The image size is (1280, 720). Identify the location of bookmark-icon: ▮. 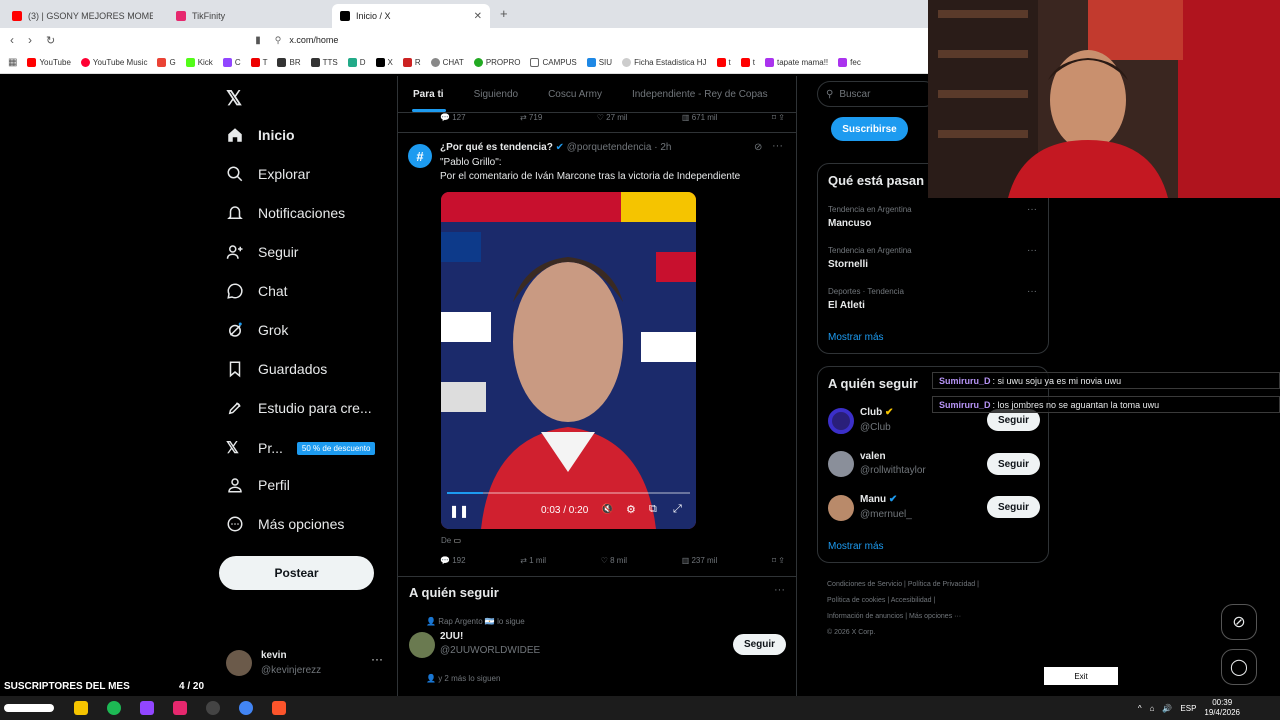
(258, 40).